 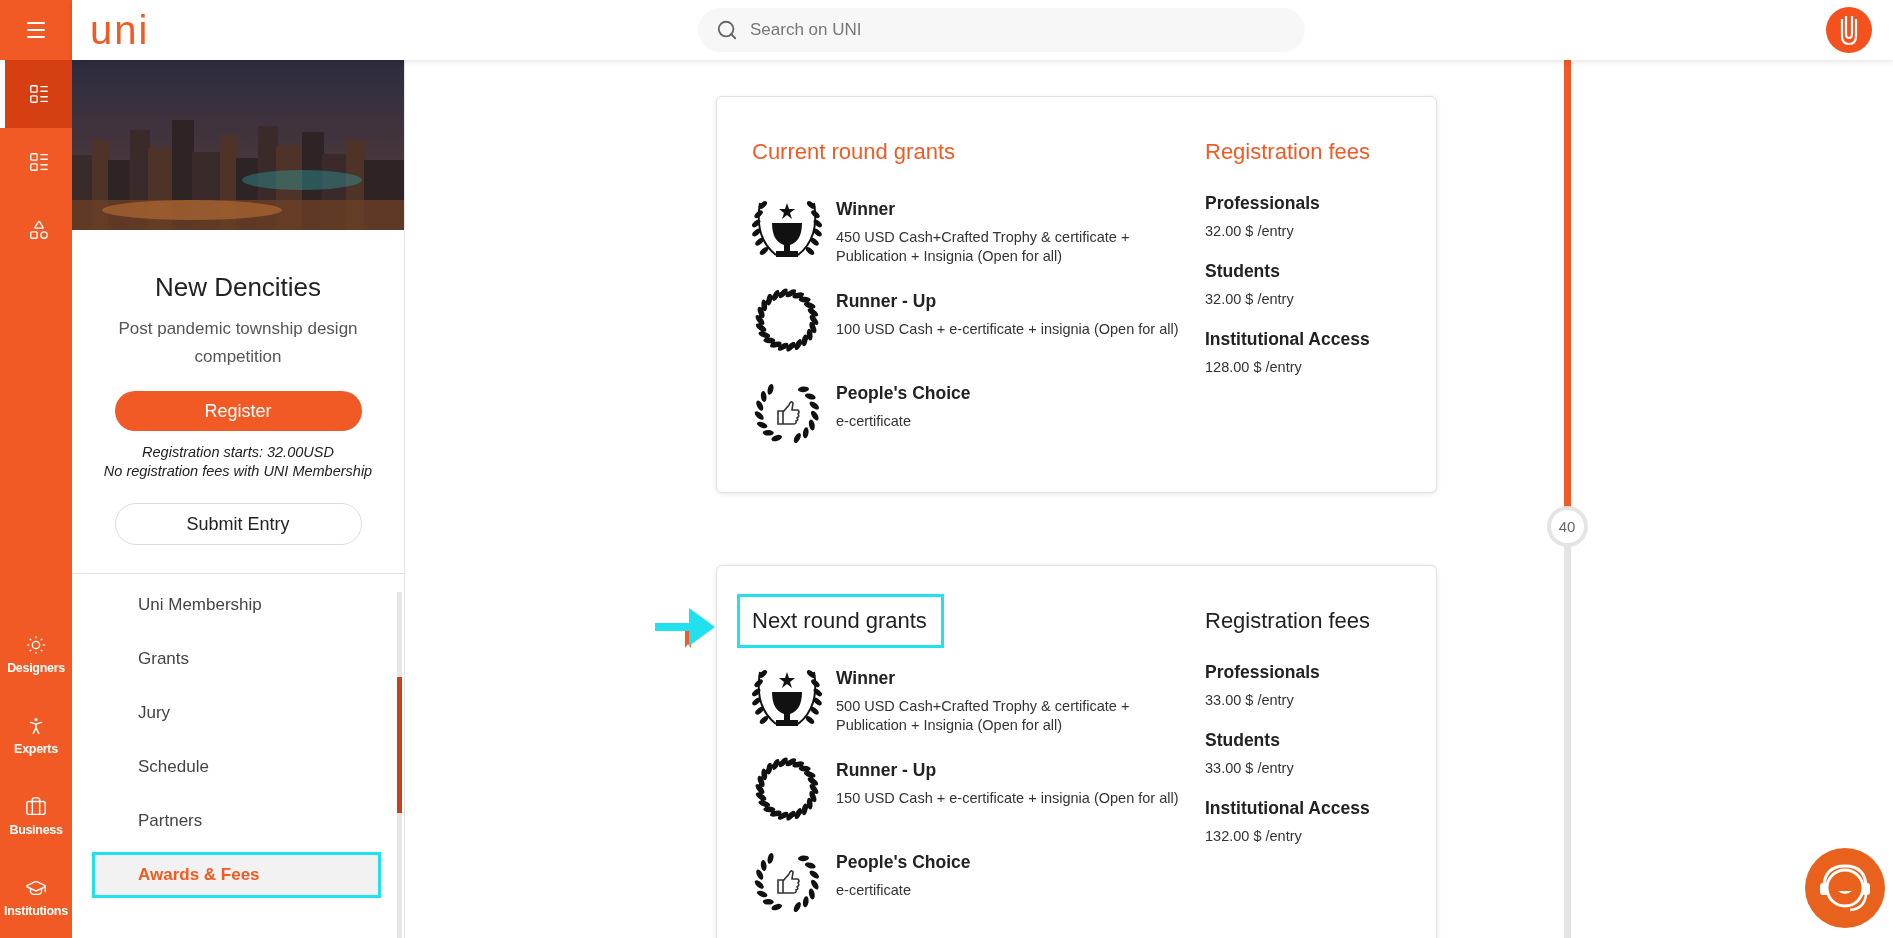 I want to click on nav-item: Awards & Fees, so click(x=236, y=875).